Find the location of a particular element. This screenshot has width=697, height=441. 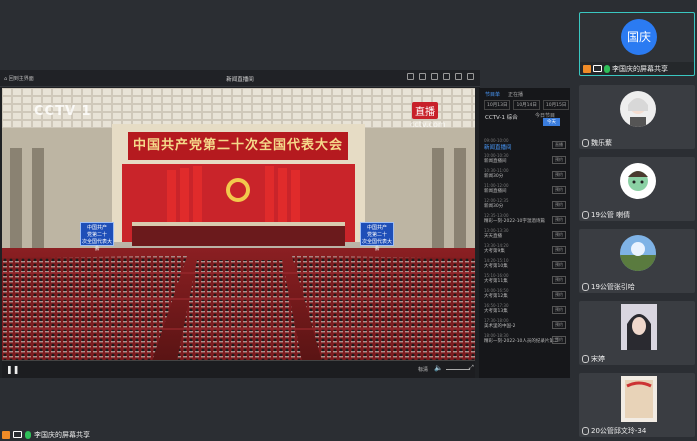

tab-schedule: 节目单 is located at coordinates (492, 94).